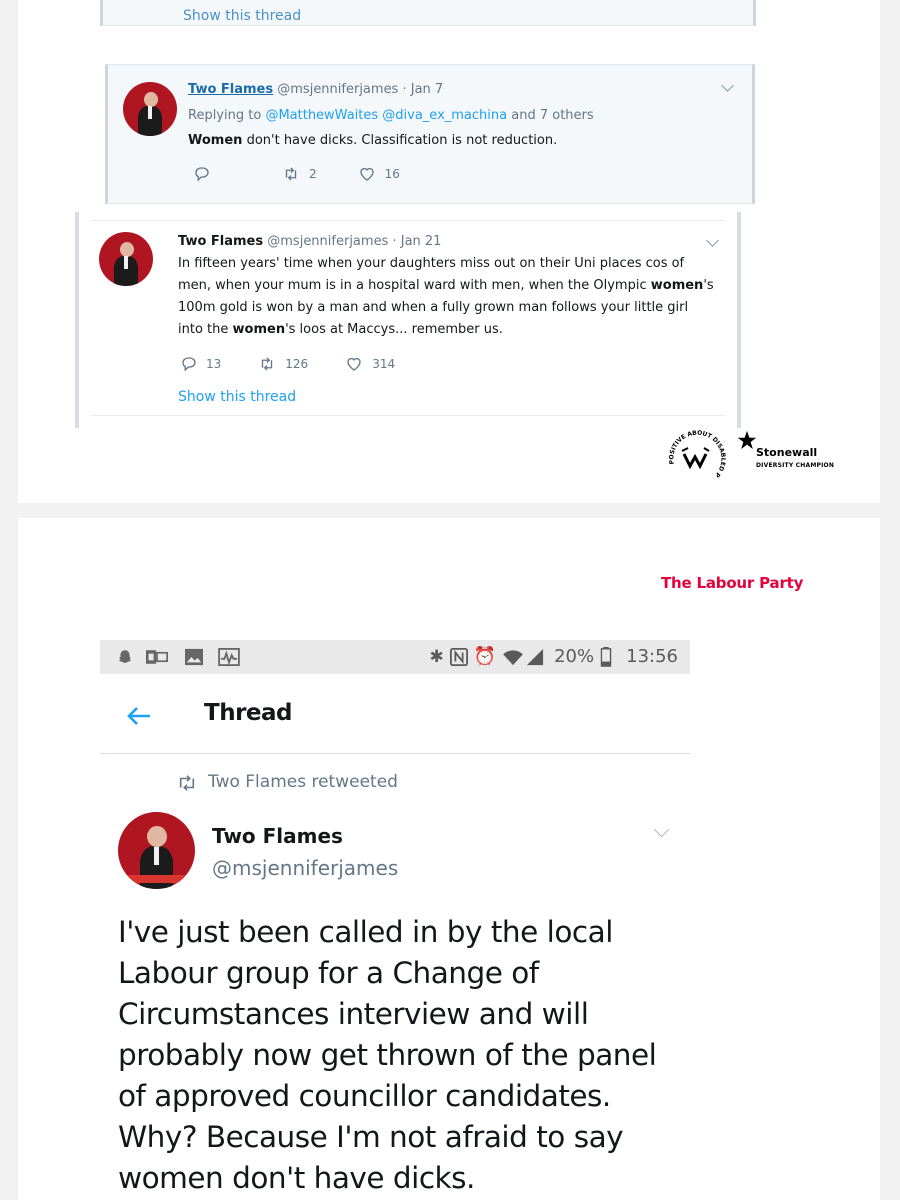  Describe the element at coordinates (574, 656) in the screenshot. I see `battery-percent: 20%` at that location.